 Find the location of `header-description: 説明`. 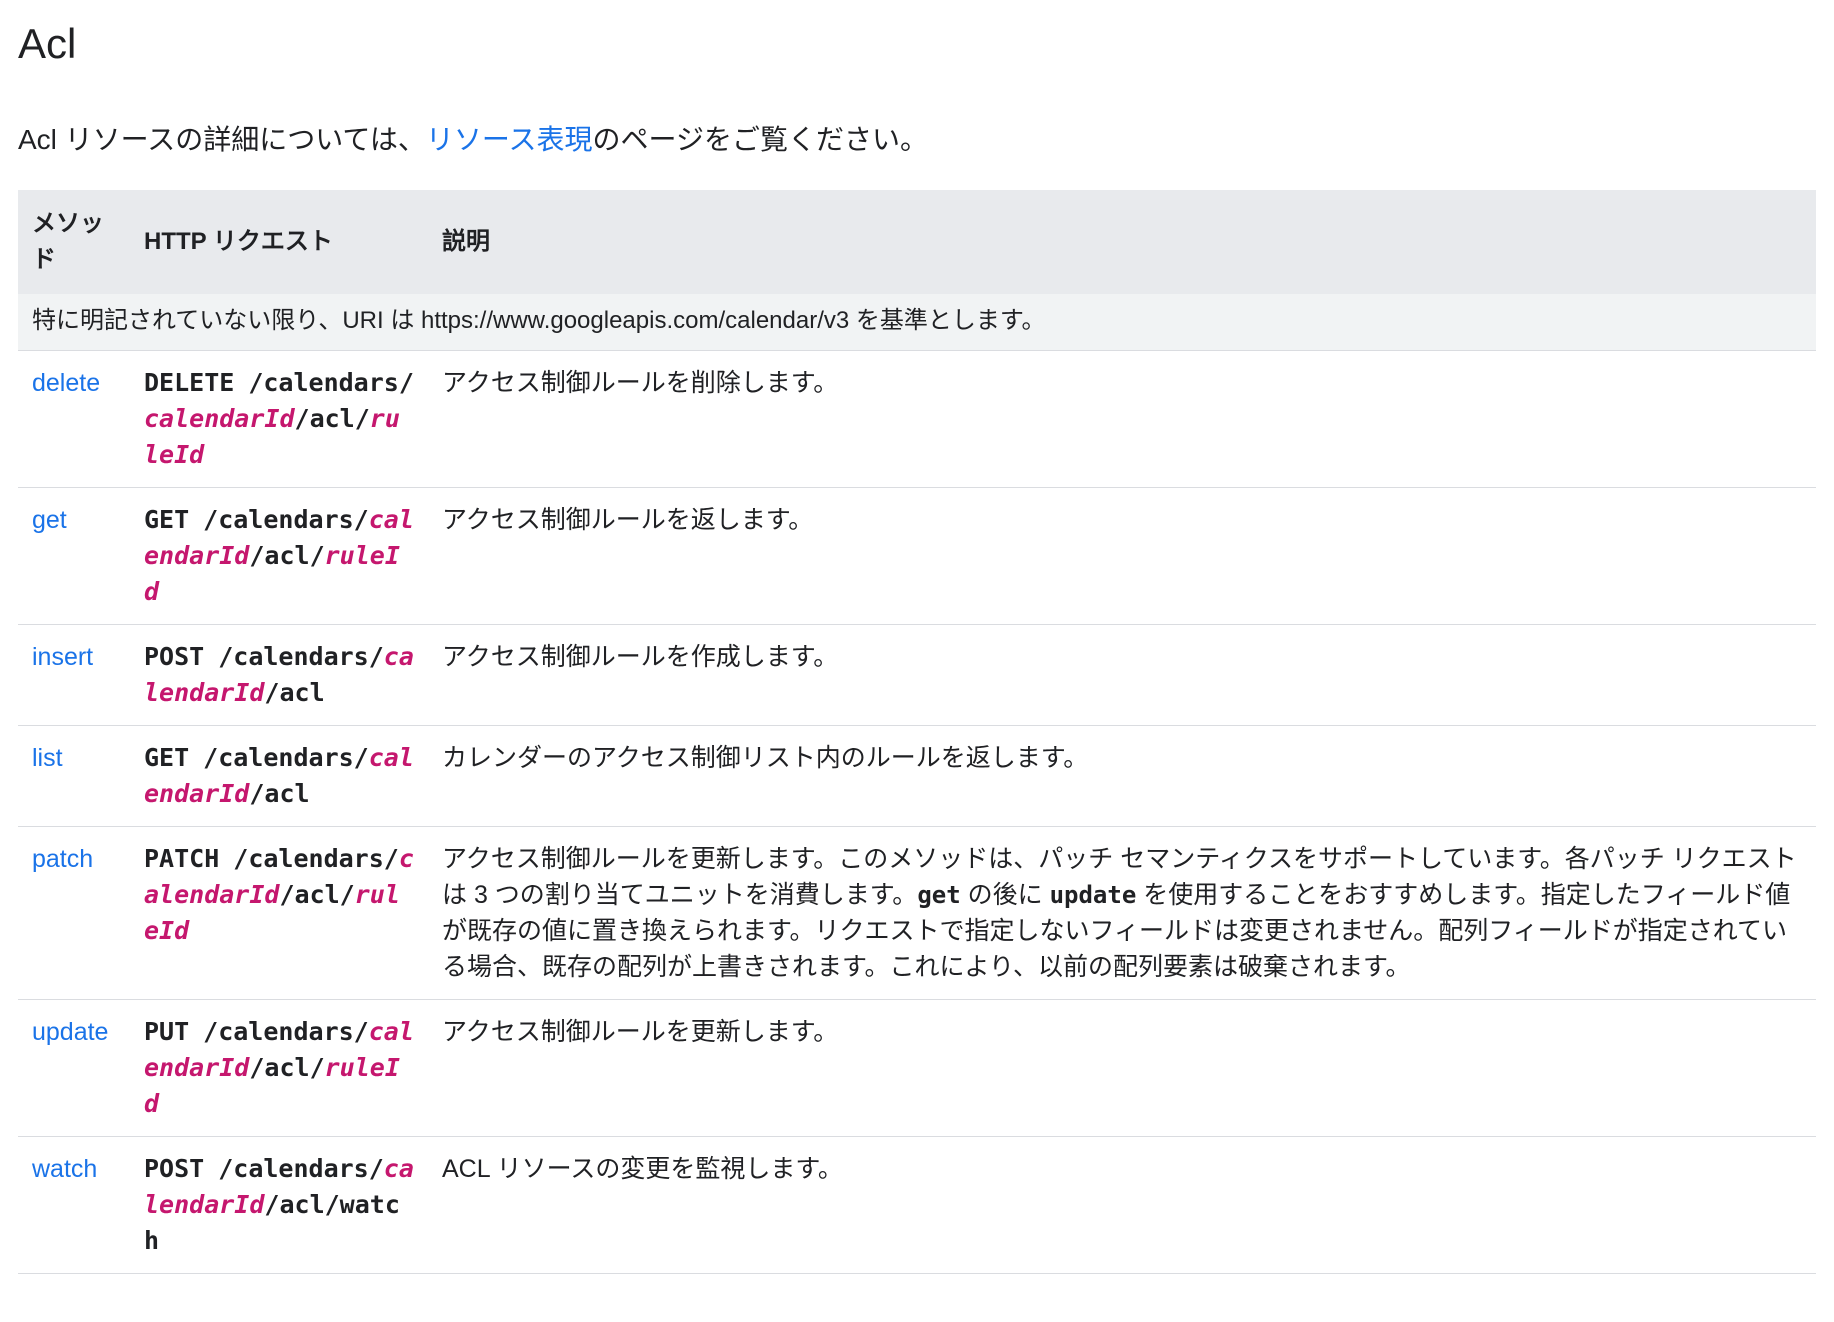

header-description: 説明 is located at coordinates (1122, 242).